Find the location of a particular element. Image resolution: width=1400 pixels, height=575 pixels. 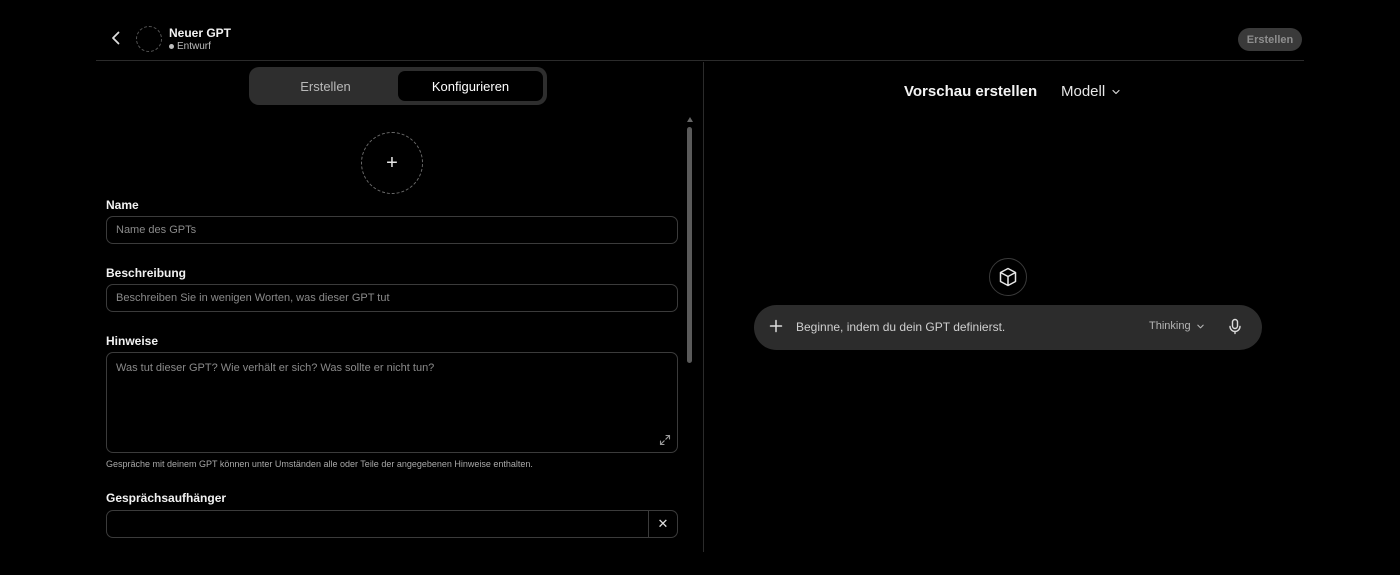

create-button: Erstellen is located at coordinates (1270, 39).